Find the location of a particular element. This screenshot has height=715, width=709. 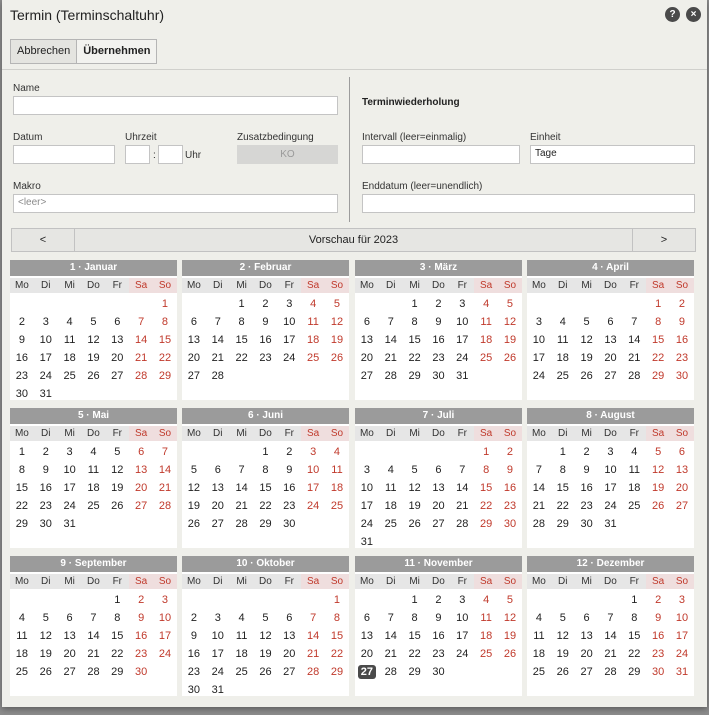

day-cell: 12 is located at coordinates (587, 340).